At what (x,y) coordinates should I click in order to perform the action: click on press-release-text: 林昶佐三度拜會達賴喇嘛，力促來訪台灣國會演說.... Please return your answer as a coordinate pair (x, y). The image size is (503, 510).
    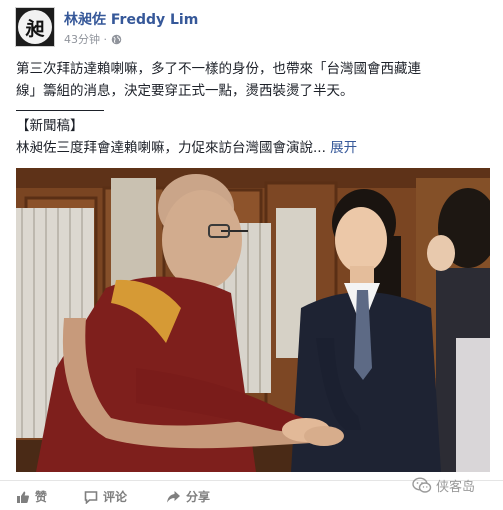
    Looking at the image, I should click on (171, 148).